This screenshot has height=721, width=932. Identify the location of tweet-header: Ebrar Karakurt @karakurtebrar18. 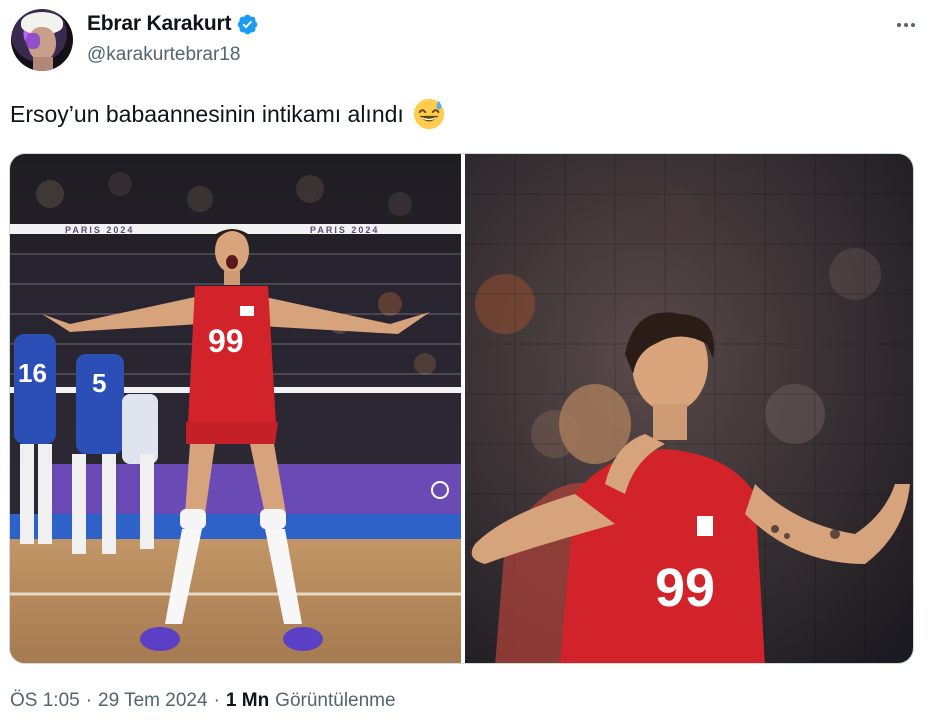
(466, 41).